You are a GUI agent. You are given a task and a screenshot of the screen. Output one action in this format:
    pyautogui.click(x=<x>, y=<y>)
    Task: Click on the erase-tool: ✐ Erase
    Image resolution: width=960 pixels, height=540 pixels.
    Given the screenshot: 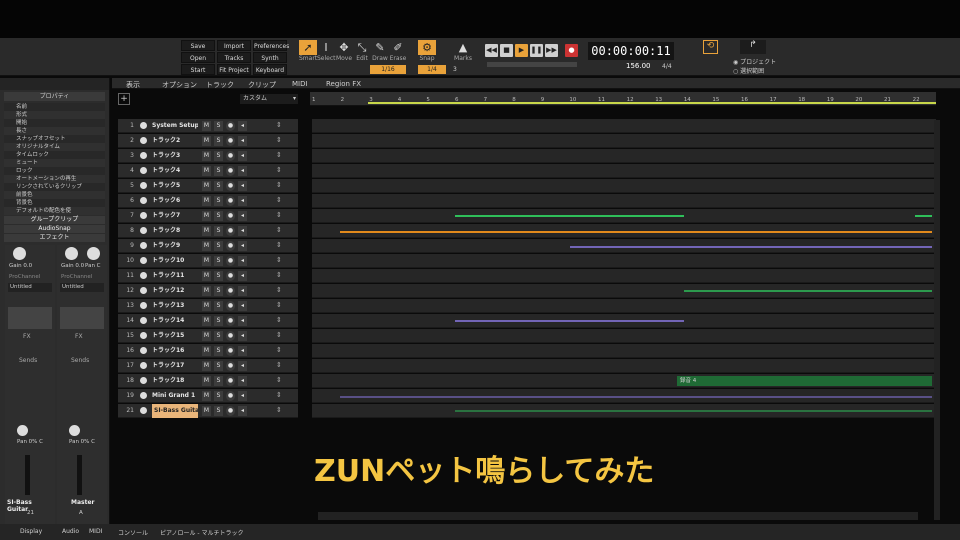 What is the action you would take?
    pyautogui.click(x=398, y=52)
    